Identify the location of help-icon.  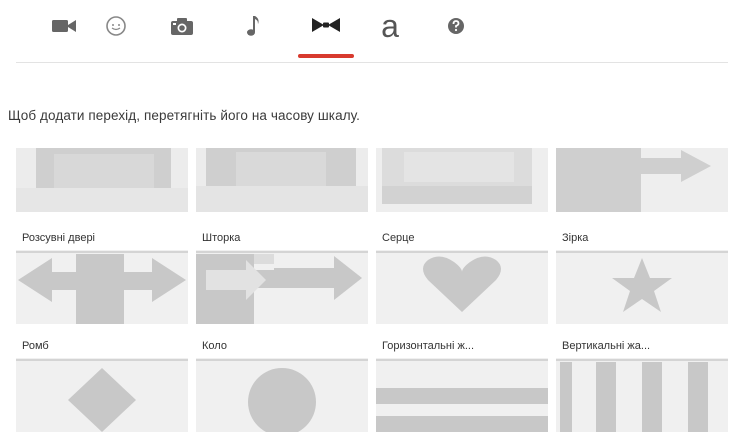
(456, 26).